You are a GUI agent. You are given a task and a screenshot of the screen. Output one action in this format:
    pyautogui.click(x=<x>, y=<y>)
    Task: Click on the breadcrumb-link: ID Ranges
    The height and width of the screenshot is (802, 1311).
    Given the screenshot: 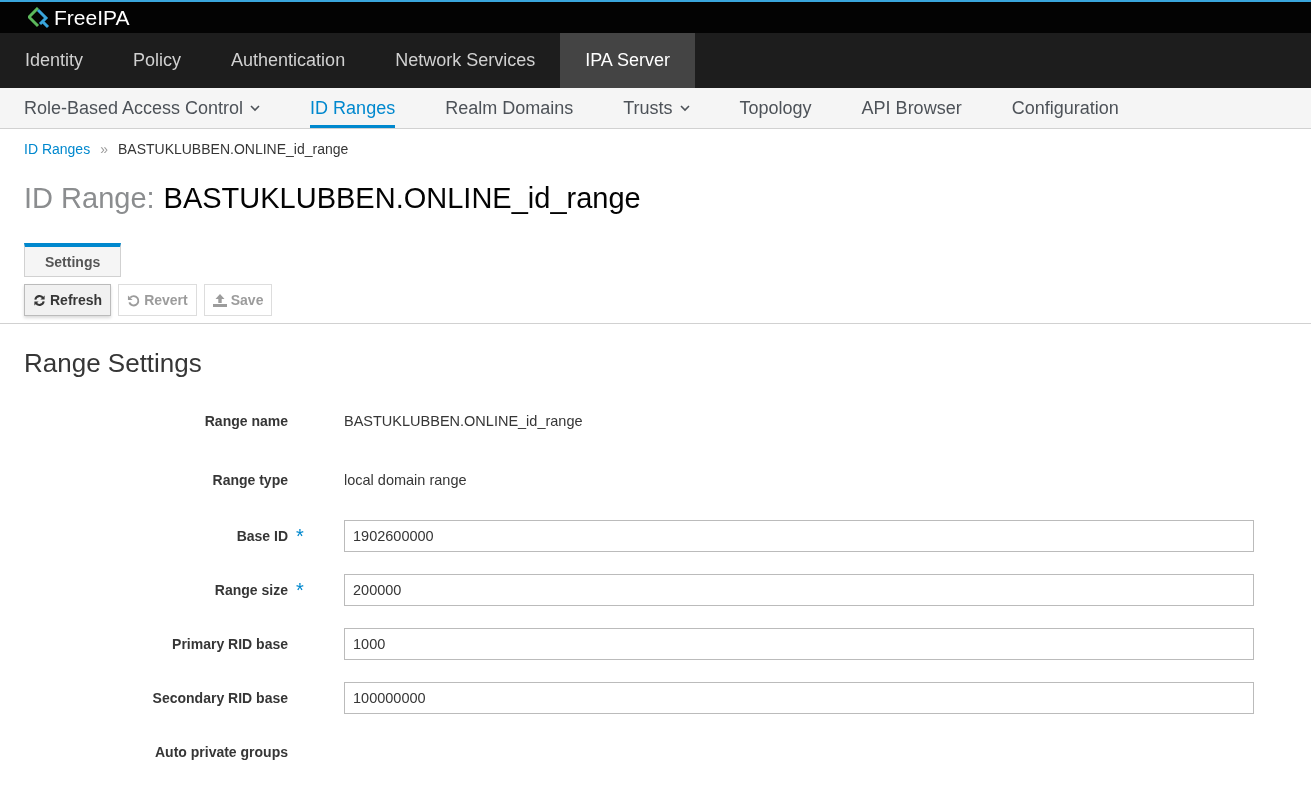 What is the action you would take?
    pyautogui.click(x=57, y=149)
    